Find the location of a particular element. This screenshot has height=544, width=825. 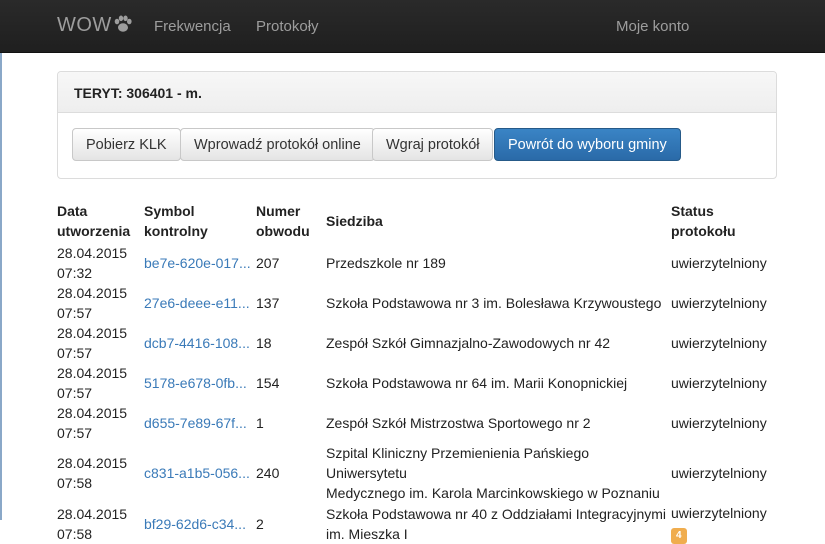

header-date-line1: Data is located at coordinates (72, 211).